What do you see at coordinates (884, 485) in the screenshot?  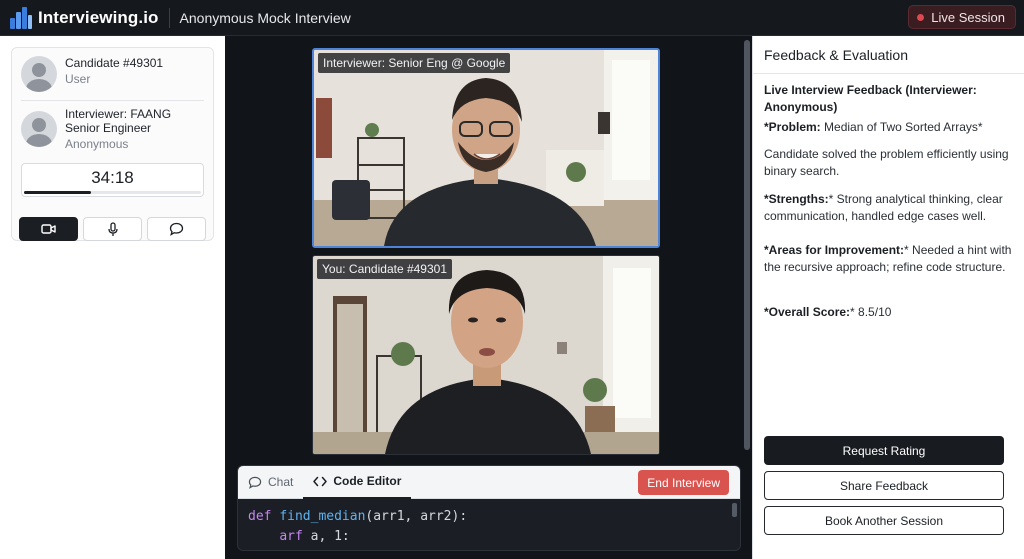 I see `share-feedback-button: Share Feedback` at bounding box center [884, 485].